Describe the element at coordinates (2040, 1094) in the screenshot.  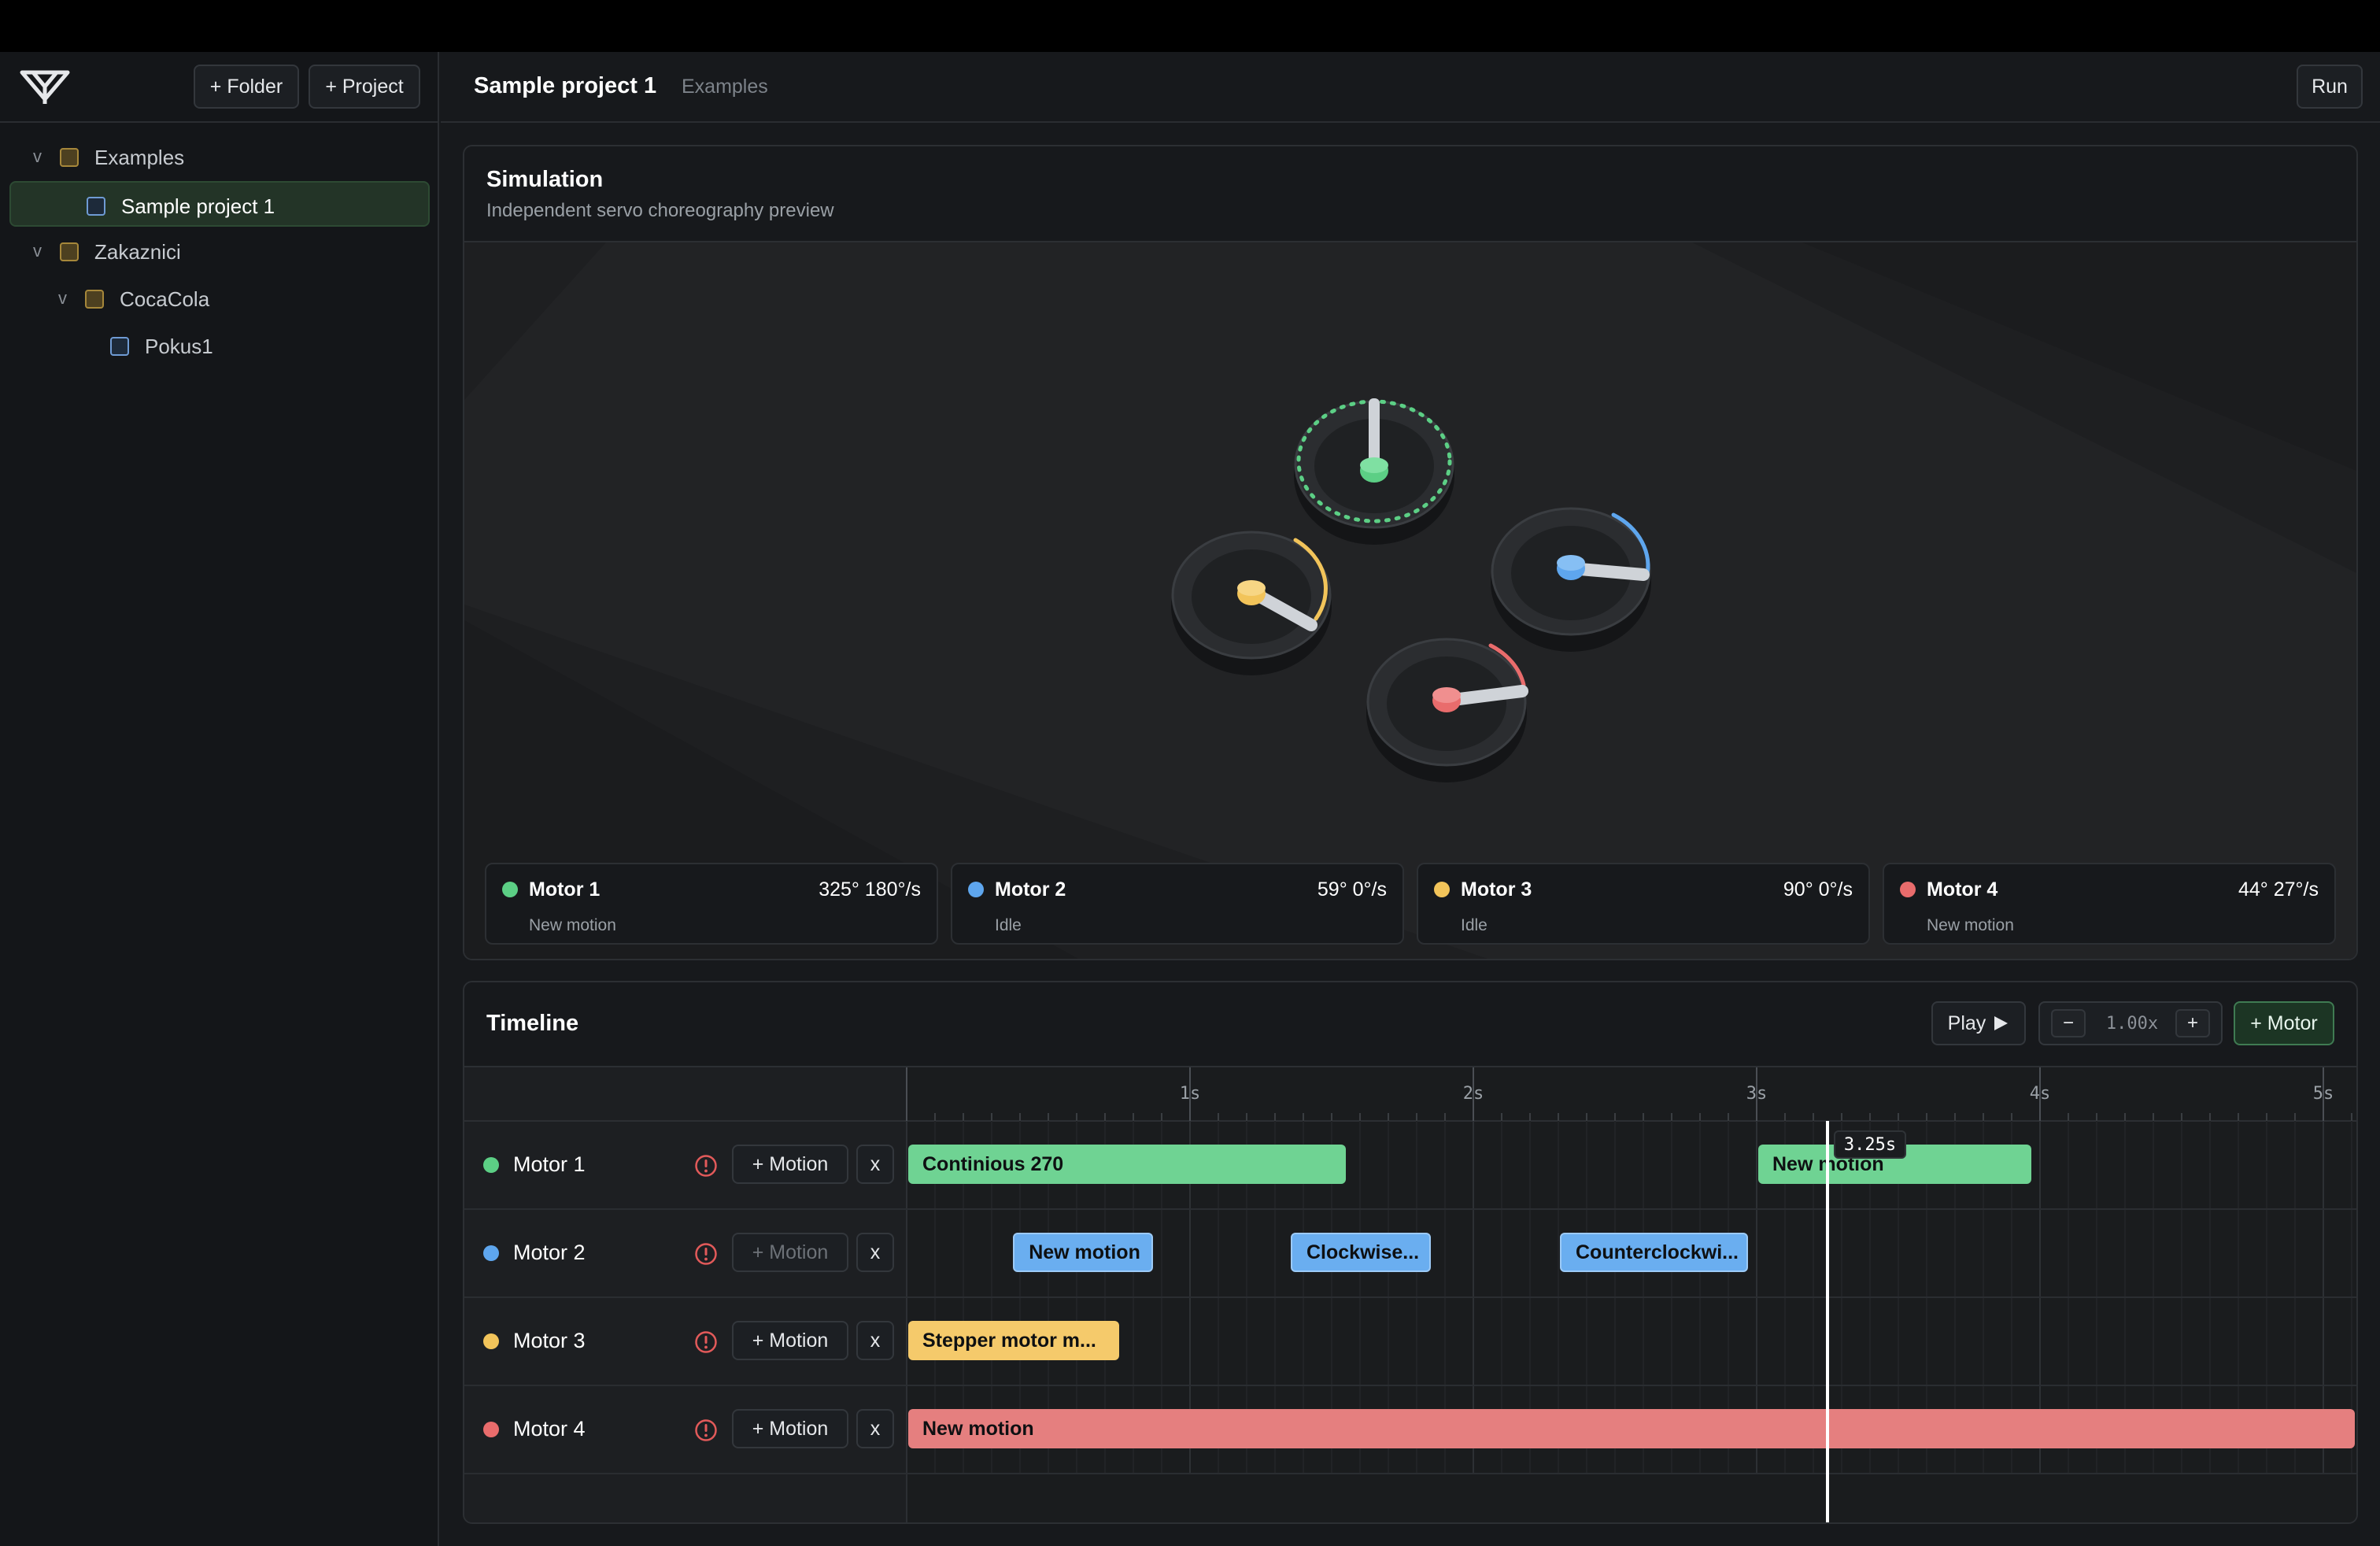
I see `ruler-tick-label: 4s` at that location.